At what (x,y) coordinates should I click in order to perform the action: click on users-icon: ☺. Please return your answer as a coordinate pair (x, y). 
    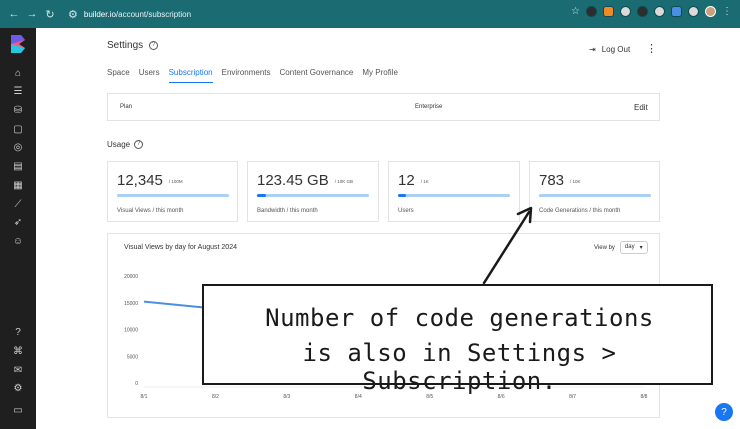
    Looking at the image, I should click on (18, 241).